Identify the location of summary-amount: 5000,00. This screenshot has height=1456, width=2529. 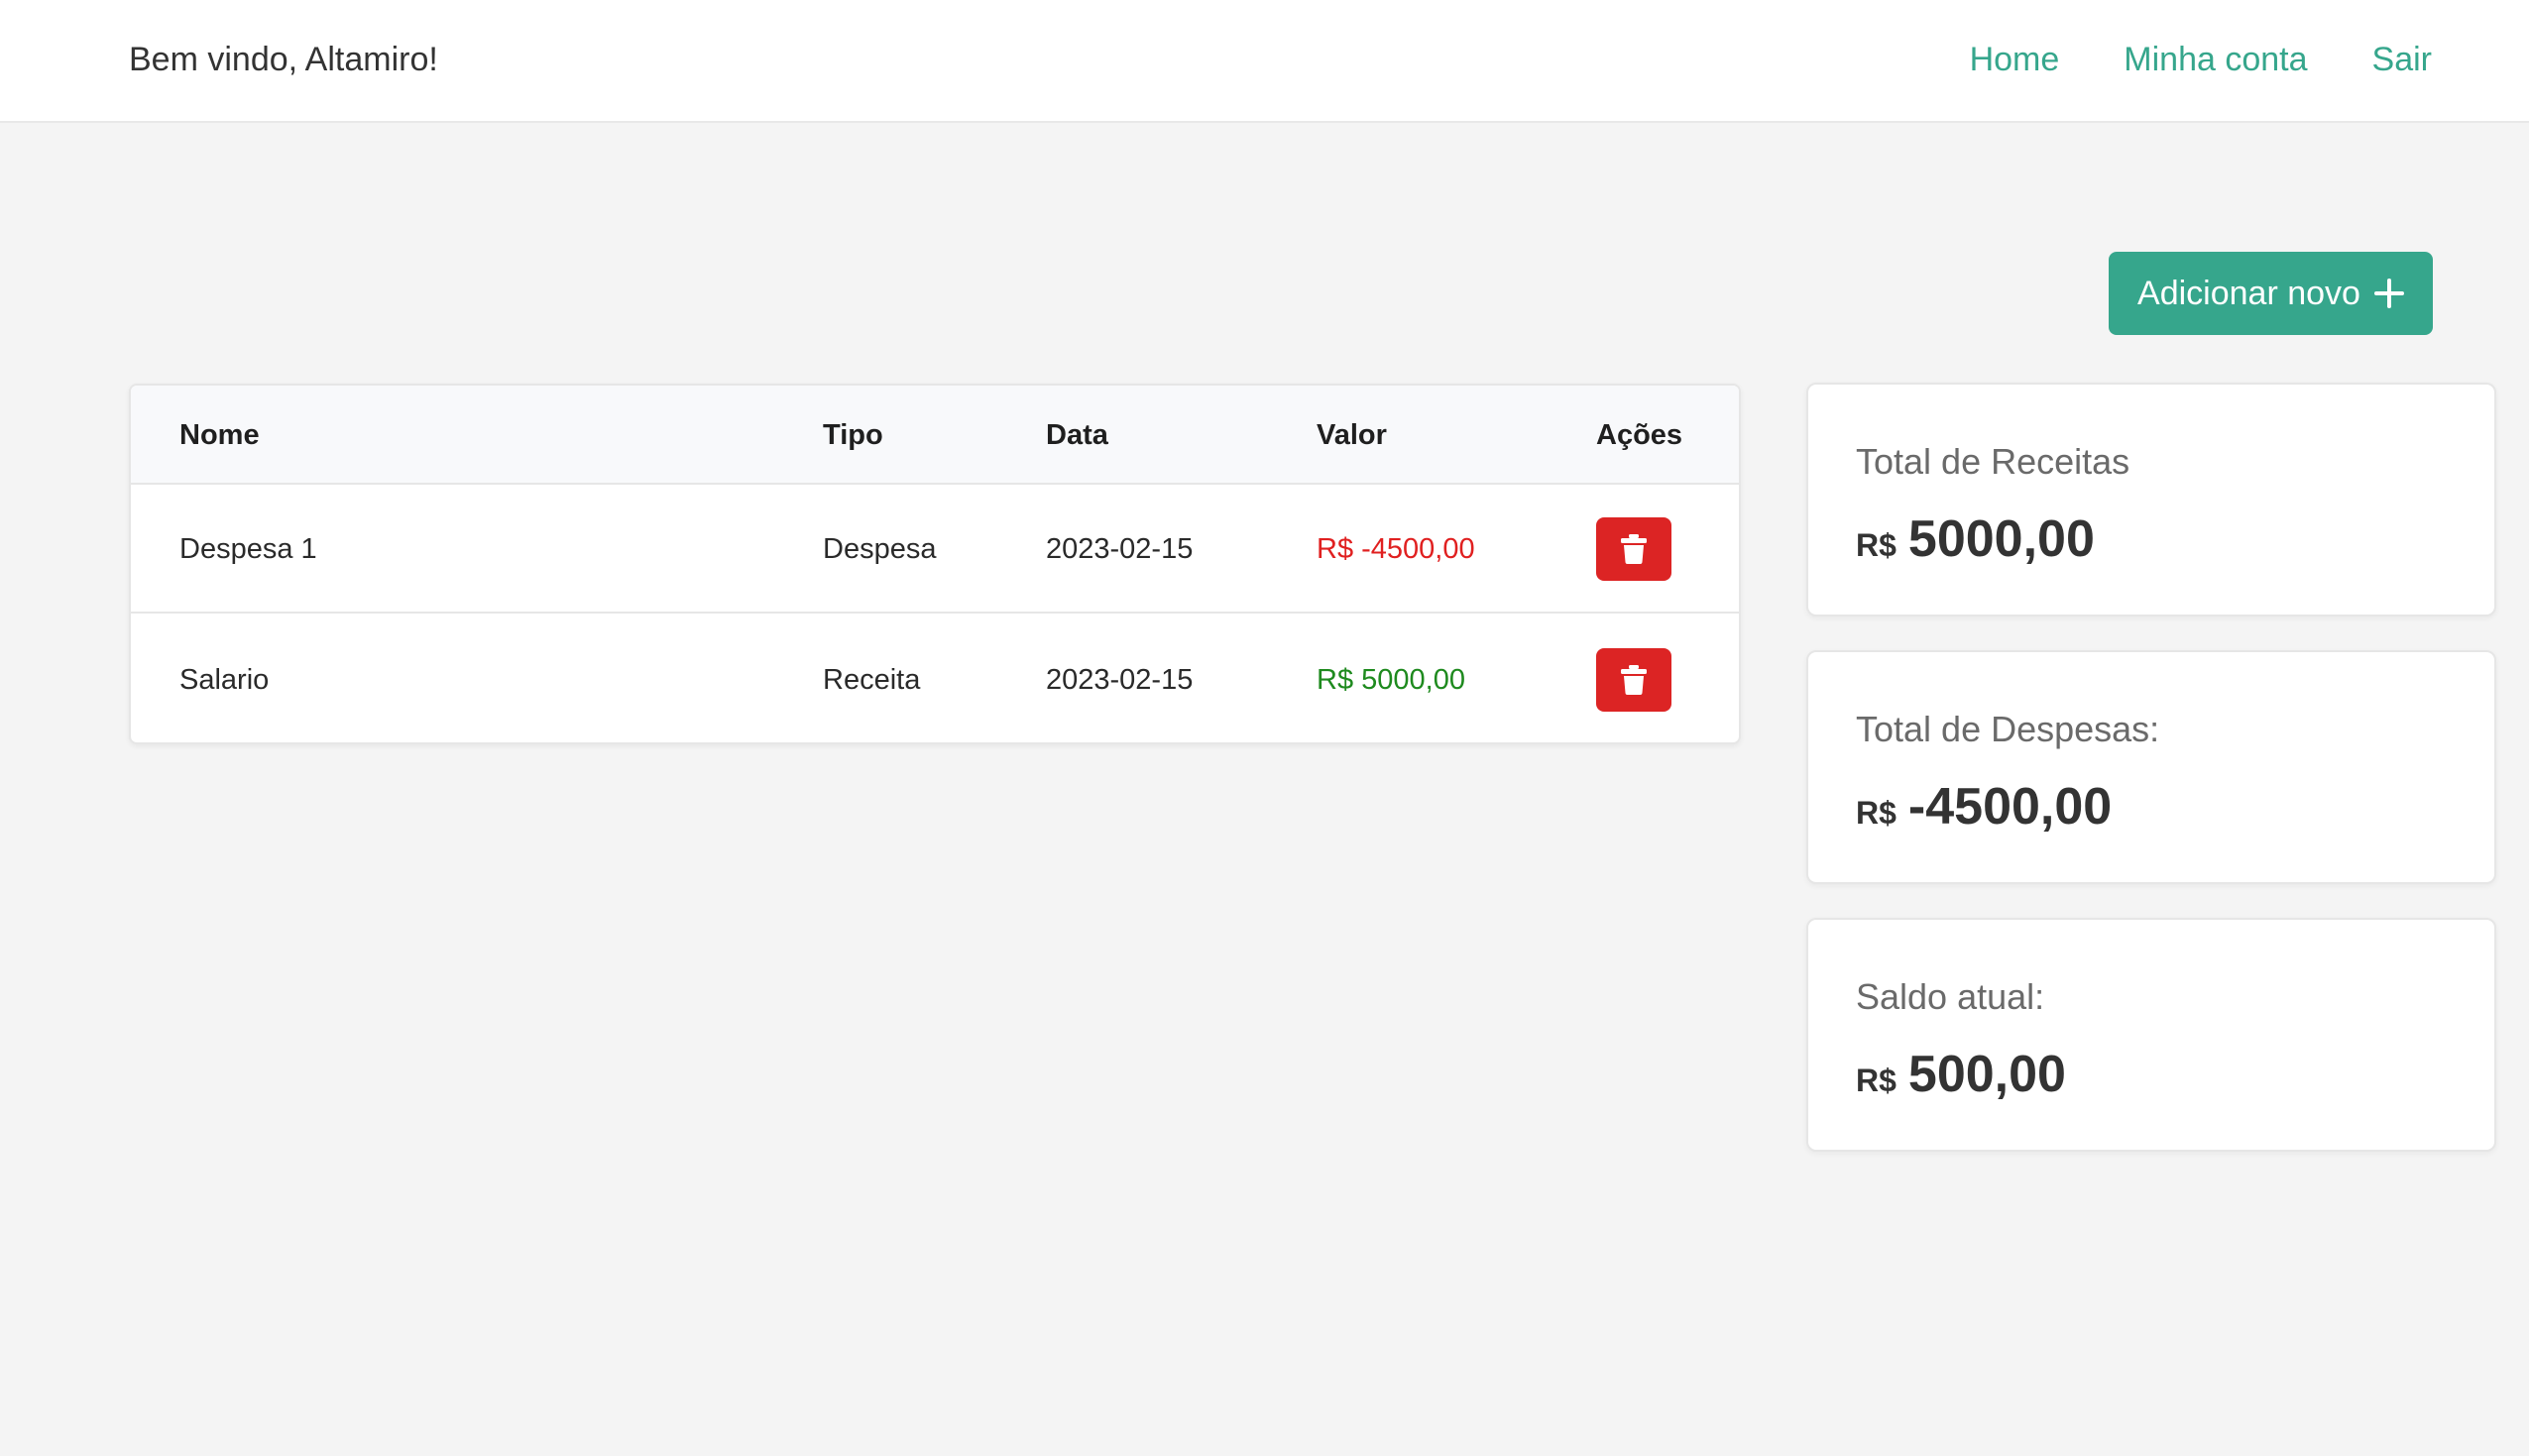
(2001, 539).